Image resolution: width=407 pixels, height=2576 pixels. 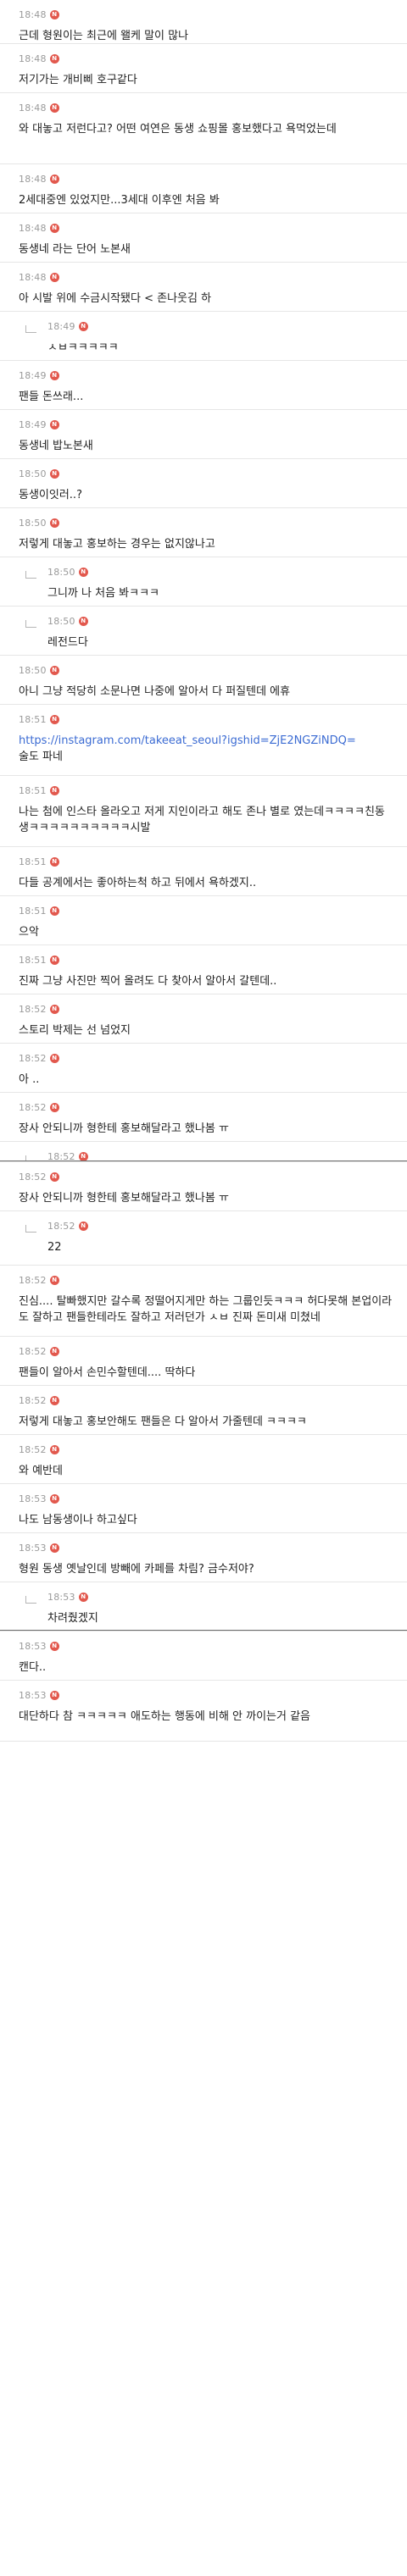 What do you see at coordinates (203, 238) in the screenshot?
I see `comment: 18:48 N 동생네 라는 단어 노본새` at bounding box center [203, 238].